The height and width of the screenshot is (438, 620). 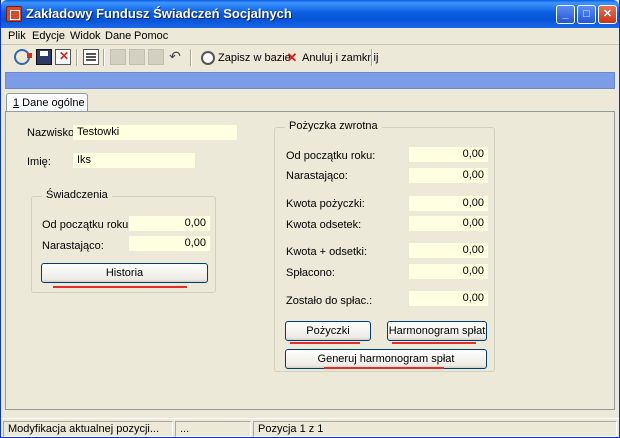 I want to click on properties-icon, so click(x=91, y=57).